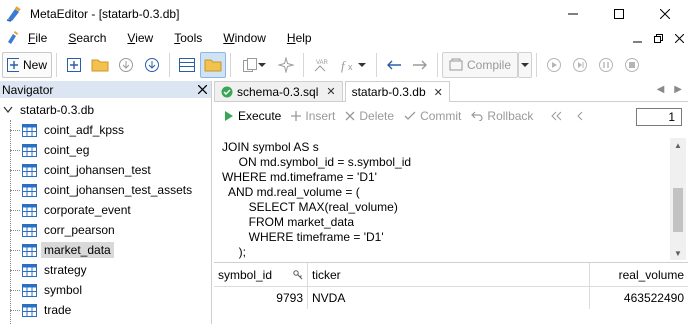 This screenshot has height=324, width=688. I want to click on function-icon: fx, so click(347, 65).